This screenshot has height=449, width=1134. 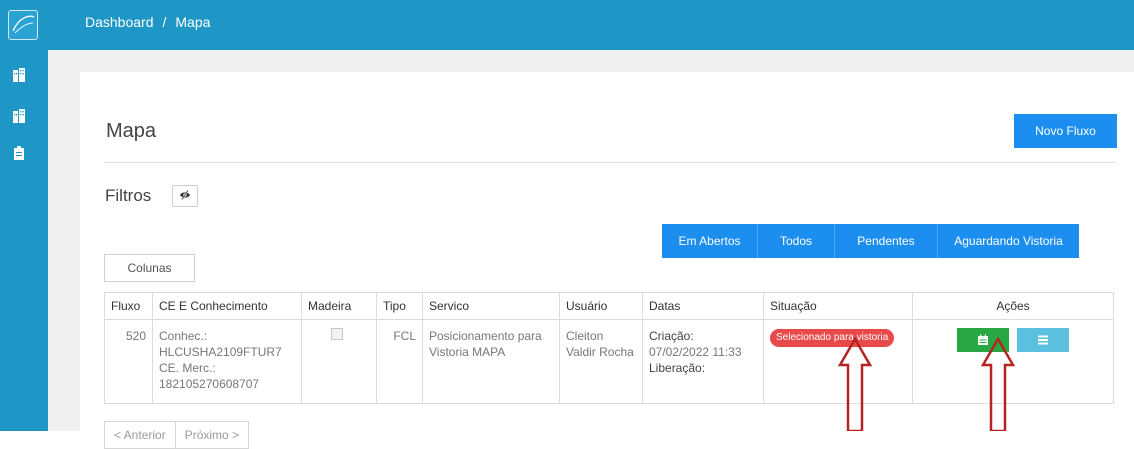 What do you see at coordinates (220, 352) in the screenshot?
I see `ce-value: HLCUSHA2109FTUR7` at bounding box center [220, 352].